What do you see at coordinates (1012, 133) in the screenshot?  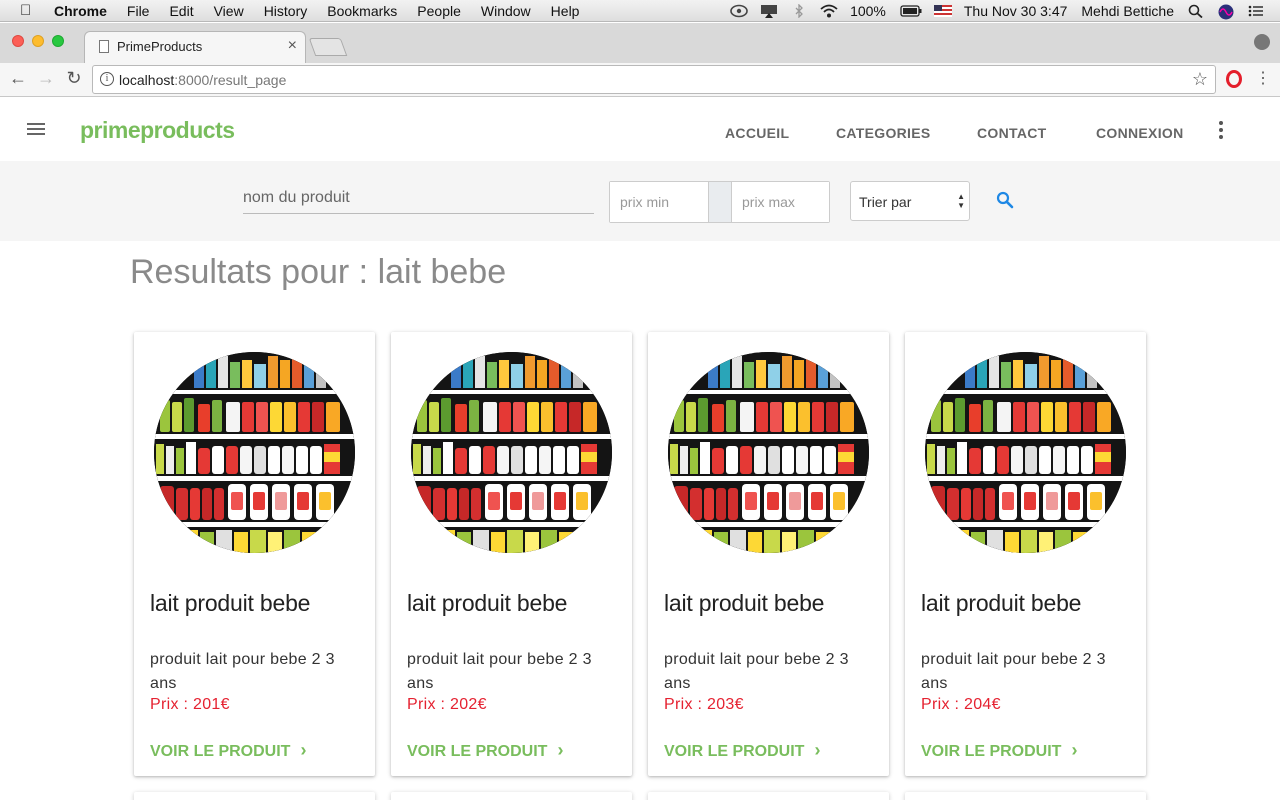 I see `nav-contact: CONTACT` at bounding box center [1012, 133].